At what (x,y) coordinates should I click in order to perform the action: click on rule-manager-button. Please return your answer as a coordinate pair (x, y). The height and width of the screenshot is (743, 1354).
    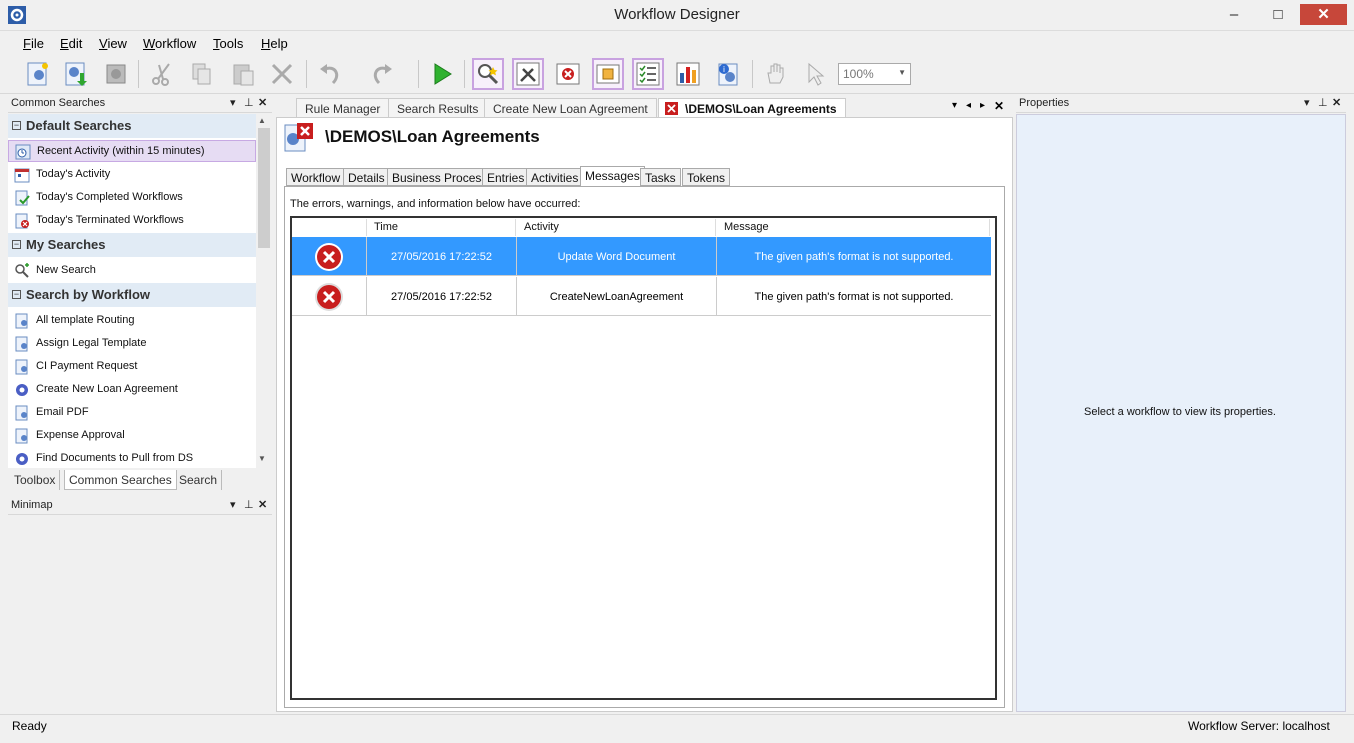
    Looking at the image, I should click on (528, 74).